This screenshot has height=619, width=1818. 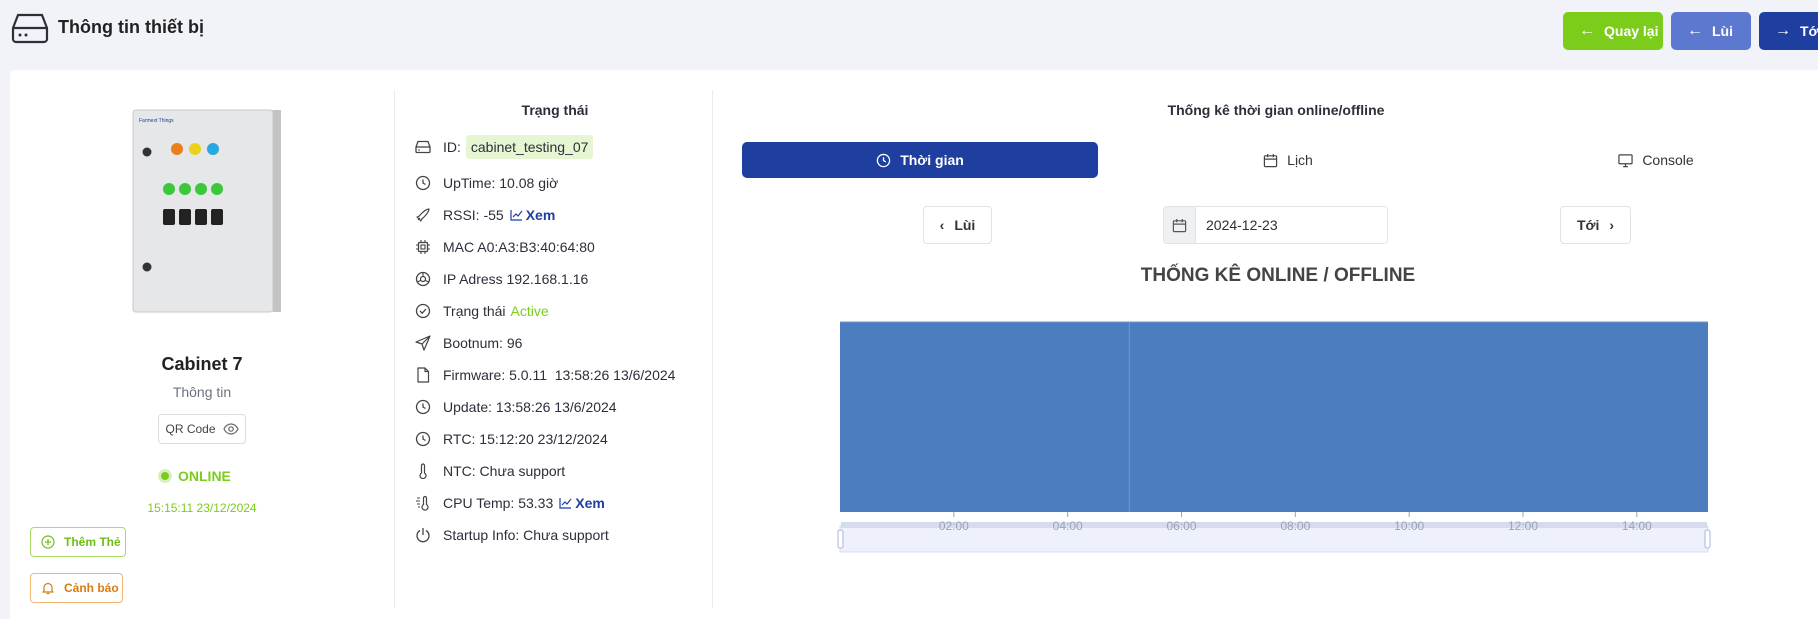 What do you see at coordinates (525, 439) in the screenshot?
I see `rtc-text: RTC: 15:12:20 23/12/2024` at bounding box center [525, 439].